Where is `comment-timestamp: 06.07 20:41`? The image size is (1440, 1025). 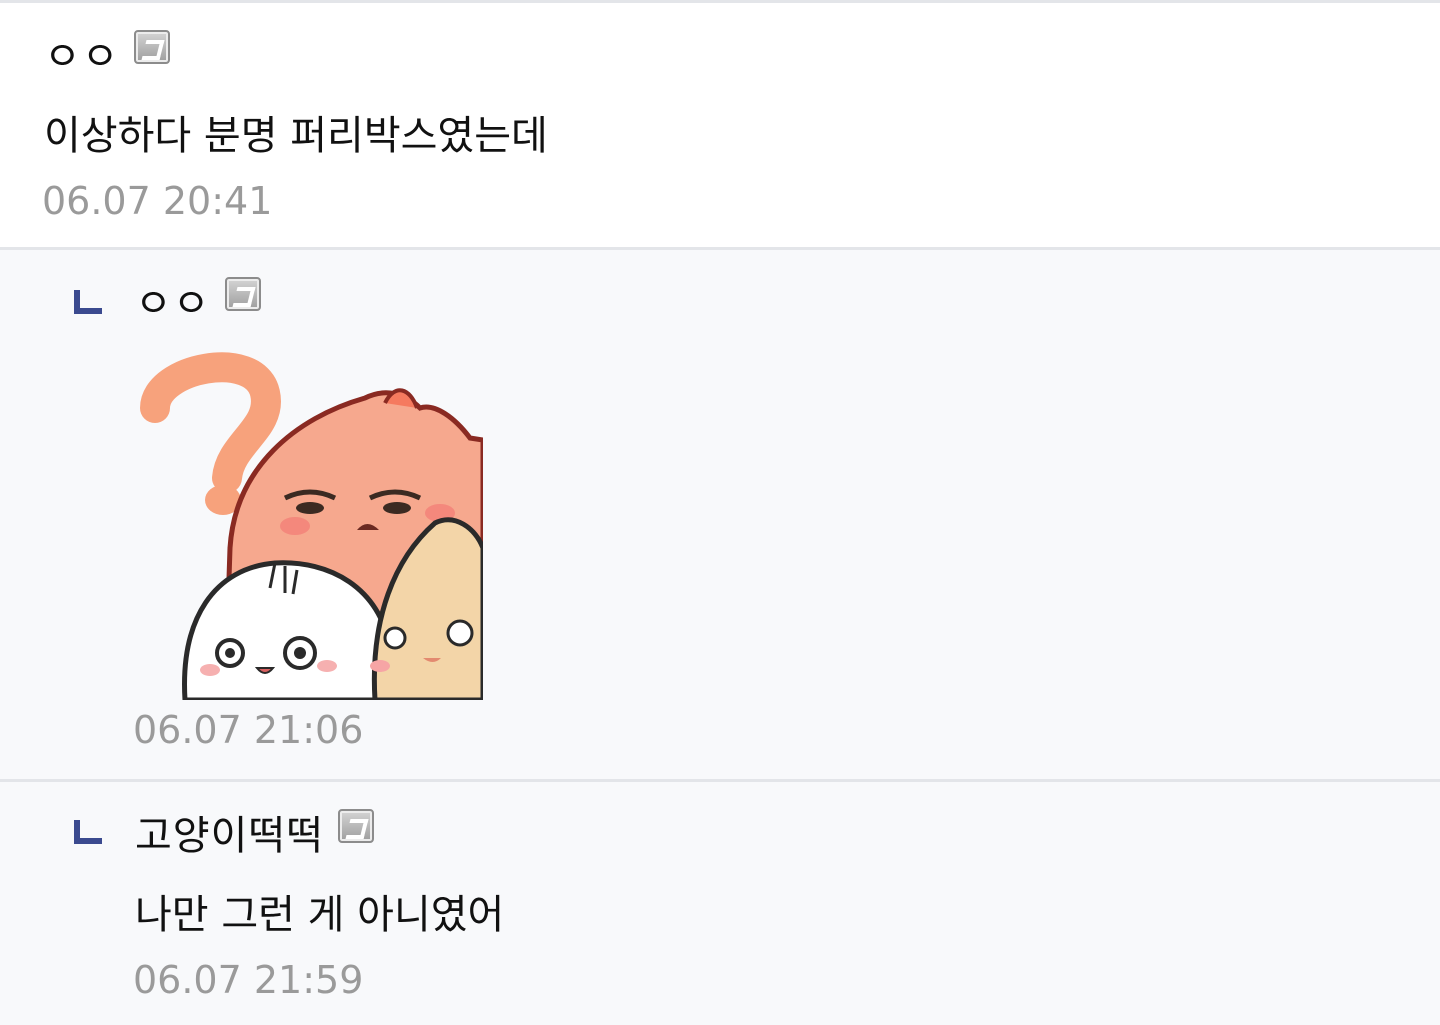
comment-timestamp: 06.07 20:41 is located at coordinates (157, 201).